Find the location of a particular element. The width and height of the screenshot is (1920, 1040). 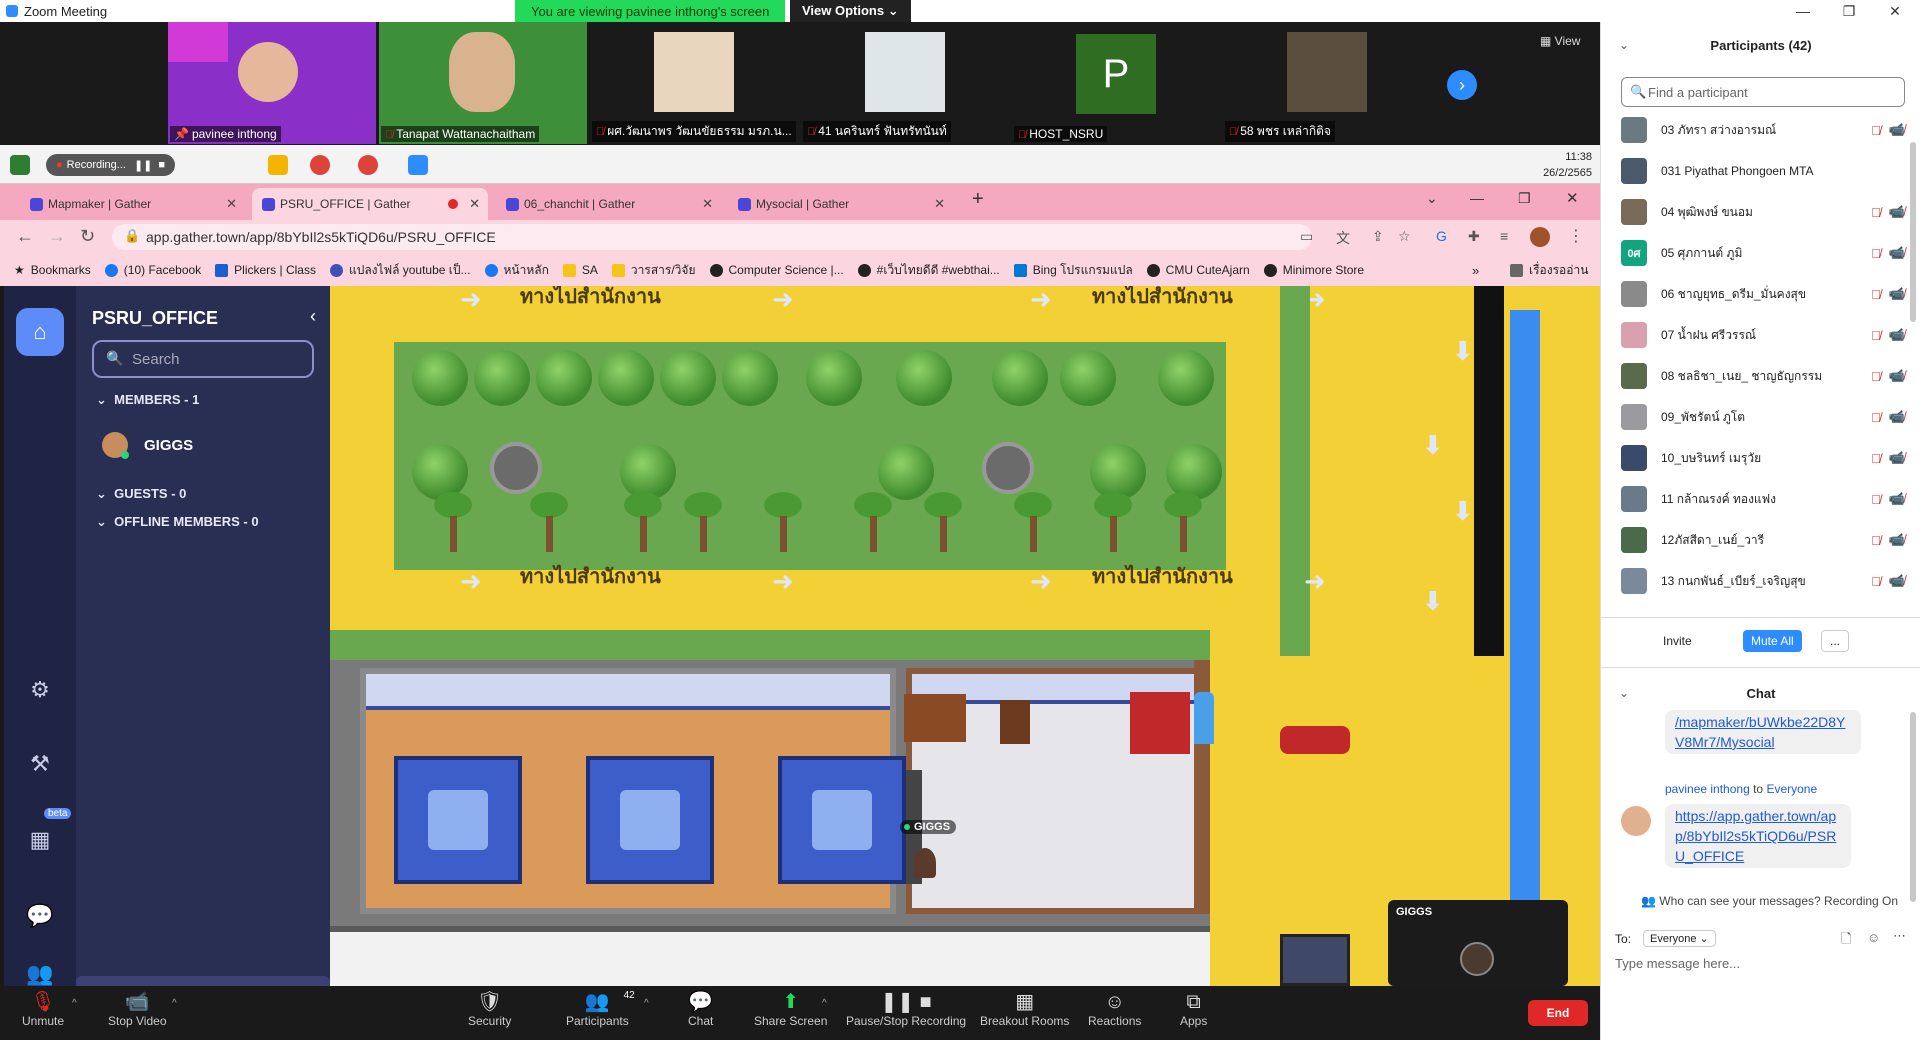

chat-button: 💬 Chat is located at coordinates (700, 1009).